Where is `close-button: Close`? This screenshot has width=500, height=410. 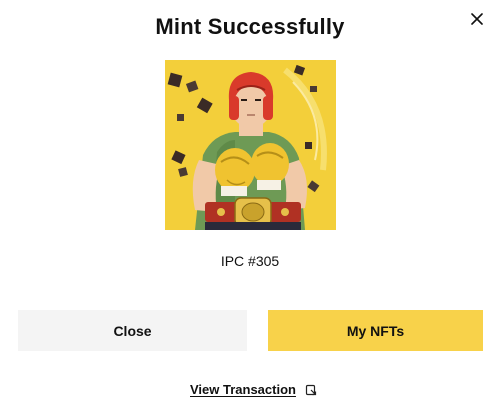 close-button: Close is located at coordinates (132, 330).